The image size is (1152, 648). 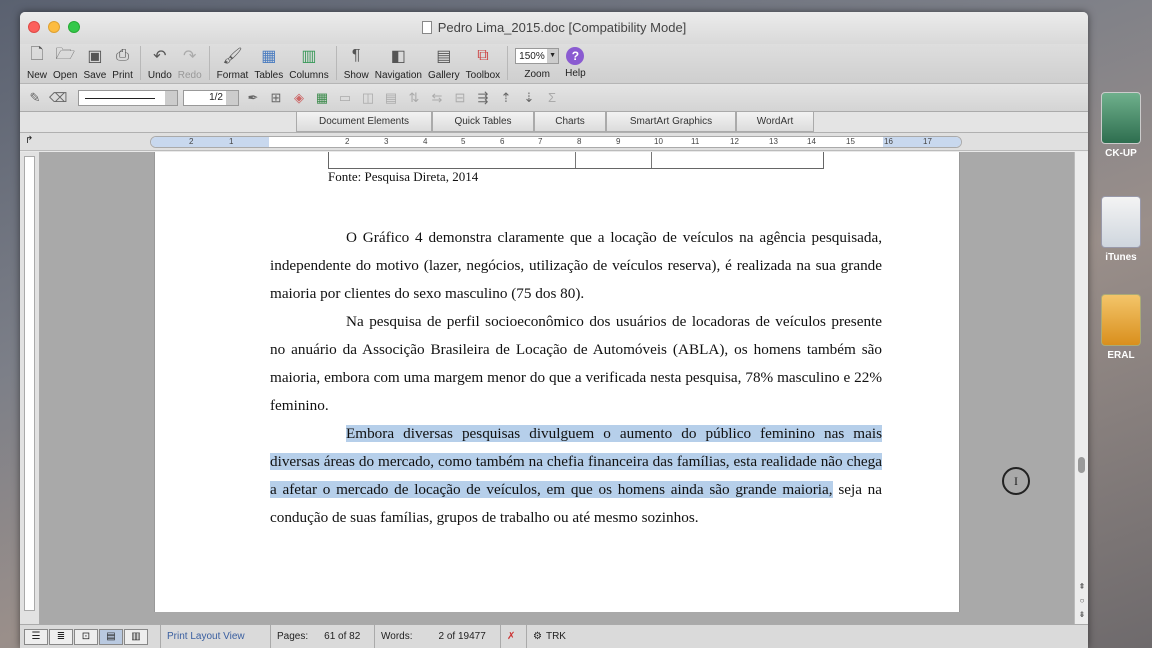 I want to click on split-cells-icon: ◫, so click(x=368, y=98).